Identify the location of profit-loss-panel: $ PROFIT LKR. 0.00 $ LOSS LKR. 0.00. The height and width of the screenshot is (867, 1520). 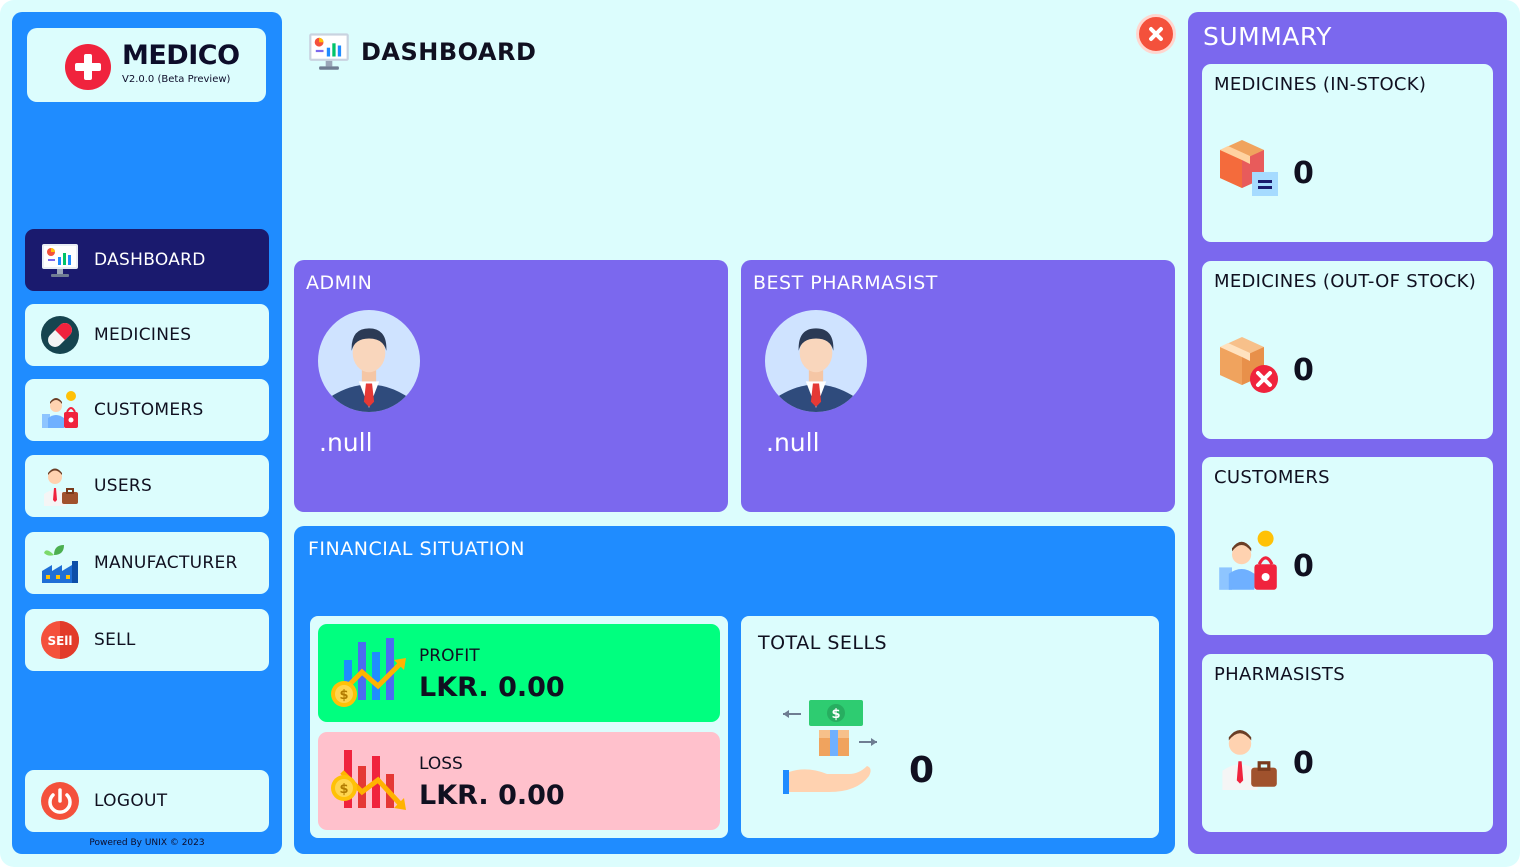
(519, 727).